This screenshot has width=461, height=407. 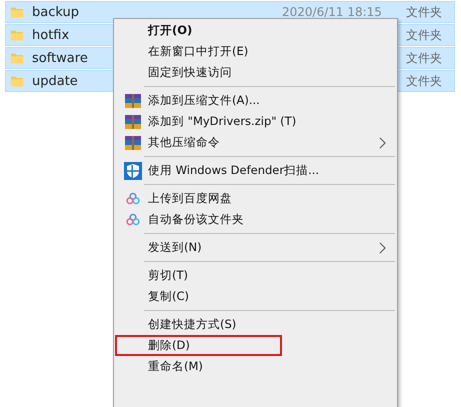 I want to click on shield-icon, so click(x=133, y=171).